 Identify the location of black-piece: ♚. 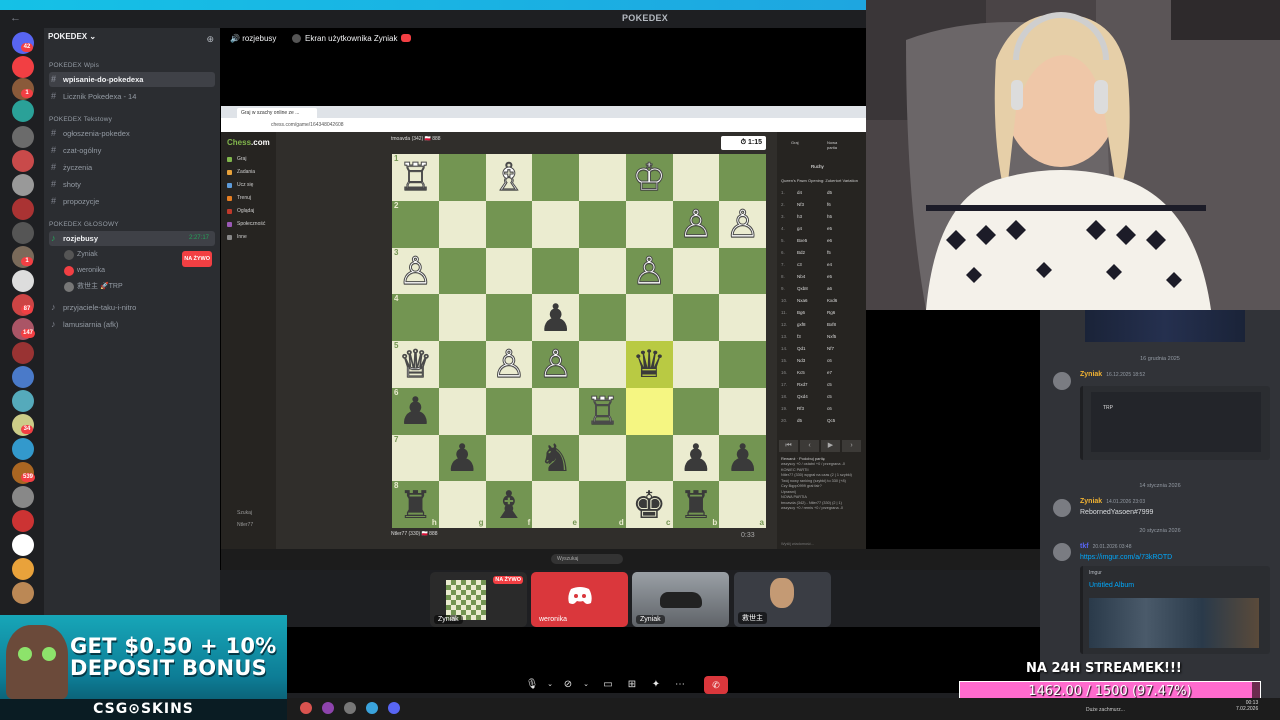
(649, 505).